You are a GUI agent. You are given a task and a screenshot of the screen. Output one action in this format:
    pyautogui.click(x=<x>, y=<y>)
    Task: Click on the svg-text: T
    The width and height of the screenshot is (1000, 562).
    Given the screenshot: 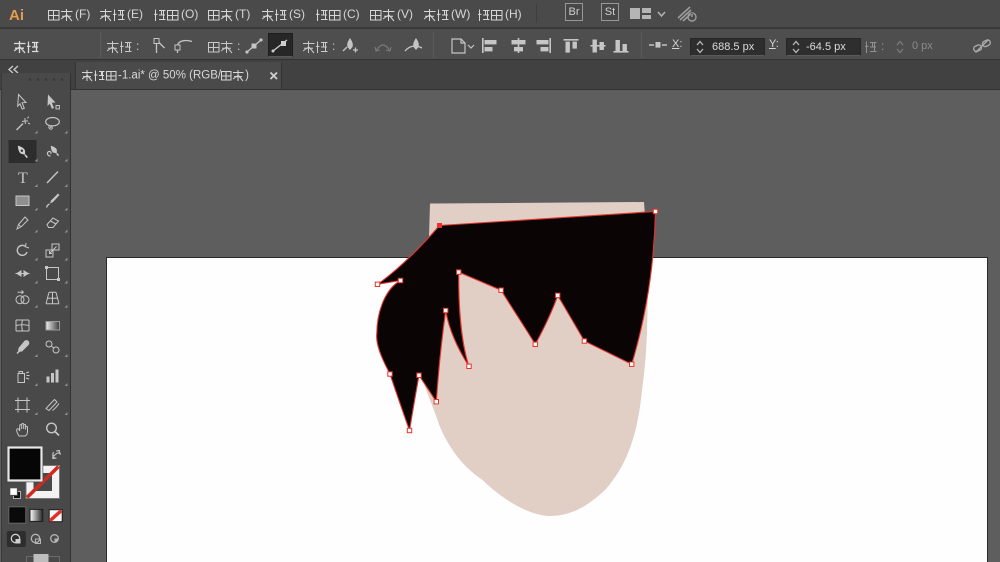 What is the action you would take?
    pyautogui.click(x=23, y=178)
    